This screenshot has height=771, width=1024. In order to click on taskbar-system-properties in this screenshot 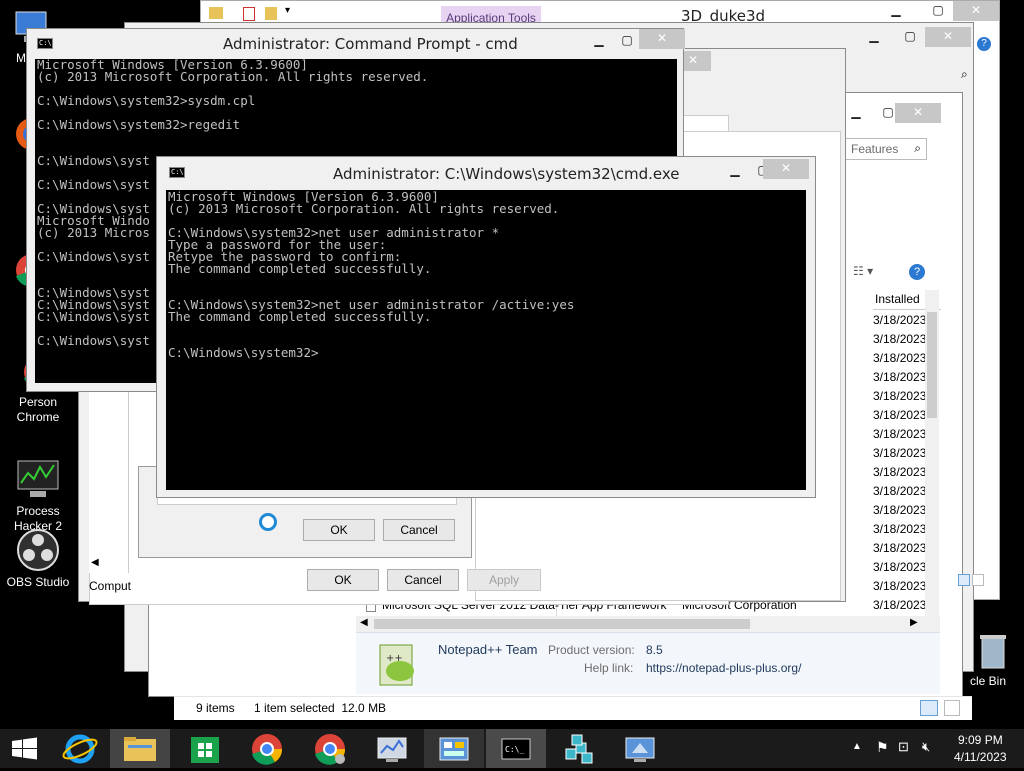, I will do `click(640, 748)`.